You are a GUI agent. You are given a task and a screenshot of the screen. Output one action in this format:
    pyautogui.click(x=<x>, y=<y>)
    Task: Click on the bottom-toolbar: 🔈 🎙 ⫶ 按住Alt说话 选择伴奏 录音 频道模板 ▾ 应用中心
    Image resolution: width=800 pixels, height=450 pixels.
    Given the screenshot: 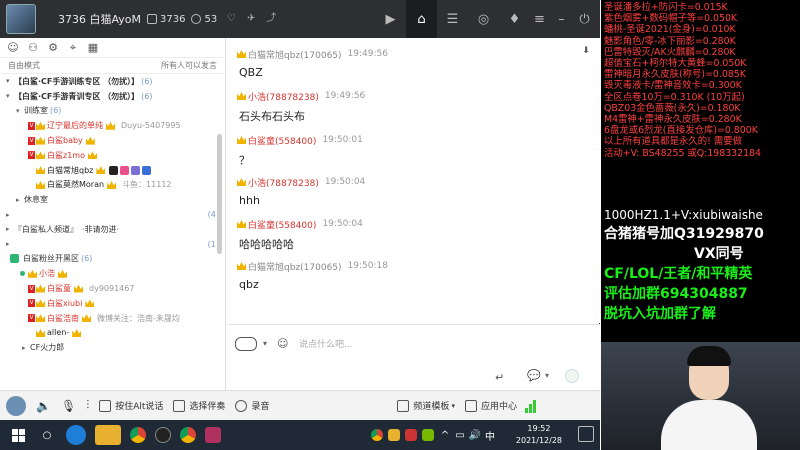 What is the action you would take?
    pyautogui.click(x=300, y=405)
    